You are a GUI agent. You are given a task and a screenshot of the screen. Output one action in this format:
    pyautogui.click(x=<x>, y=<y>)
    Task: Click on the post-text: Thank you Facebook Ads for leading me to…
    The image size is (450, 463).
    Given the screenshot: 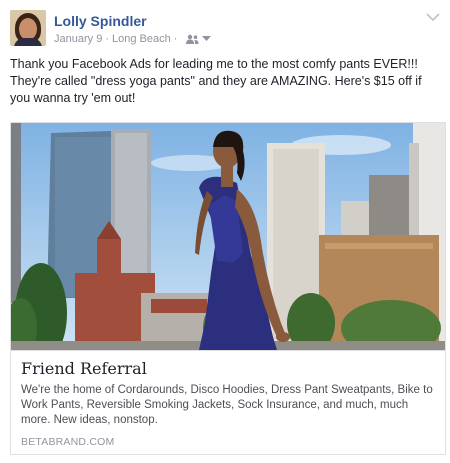 What is the action you would take?
    pyautogui.click(x=216, y=81)
    